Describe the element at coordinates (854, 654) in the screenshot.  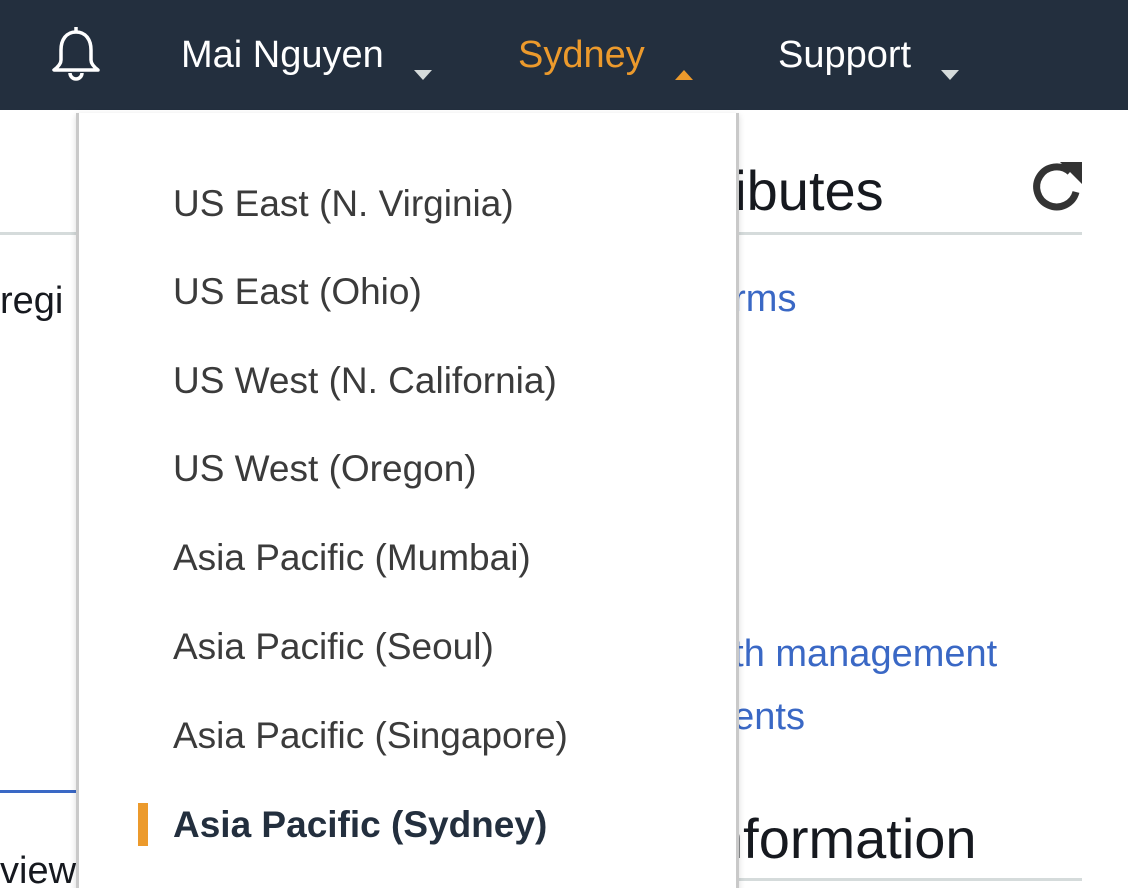
I see `link-length-management: gth management` at that location.